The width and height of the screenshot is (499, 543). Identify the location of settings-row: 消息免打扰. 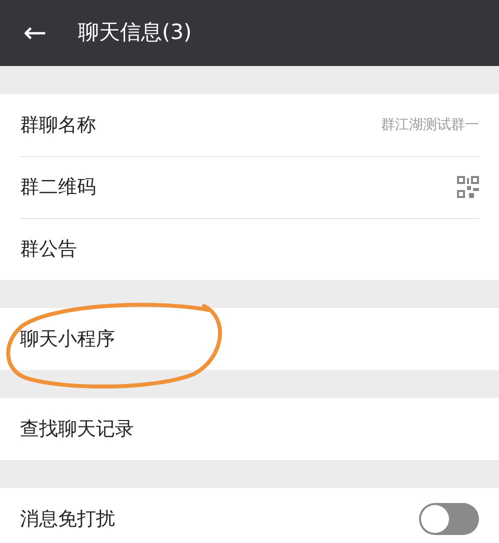
(249, 515).